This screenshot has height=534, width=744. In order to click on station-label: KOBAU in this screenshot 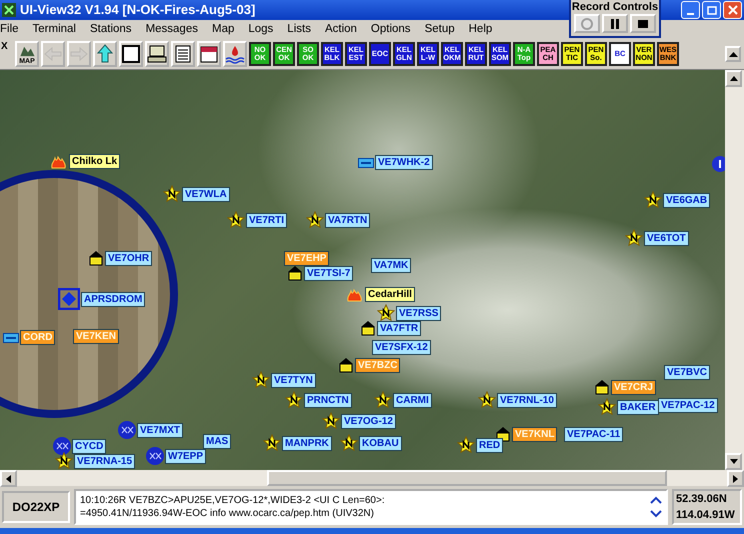, I will do `click(380, 443)`.